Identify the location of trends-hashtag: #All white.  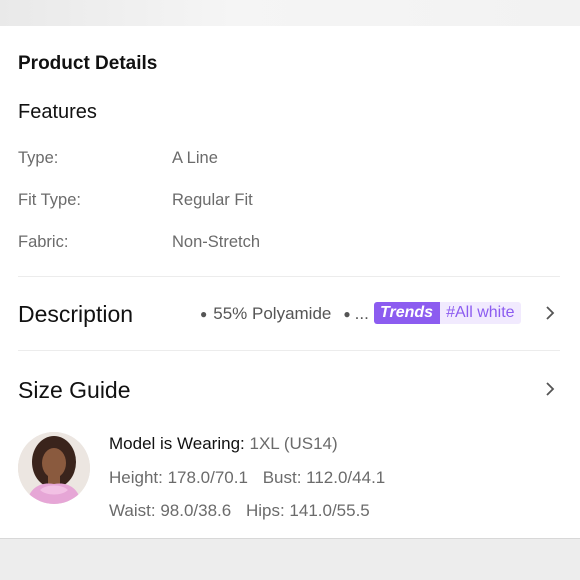
(480, 313).